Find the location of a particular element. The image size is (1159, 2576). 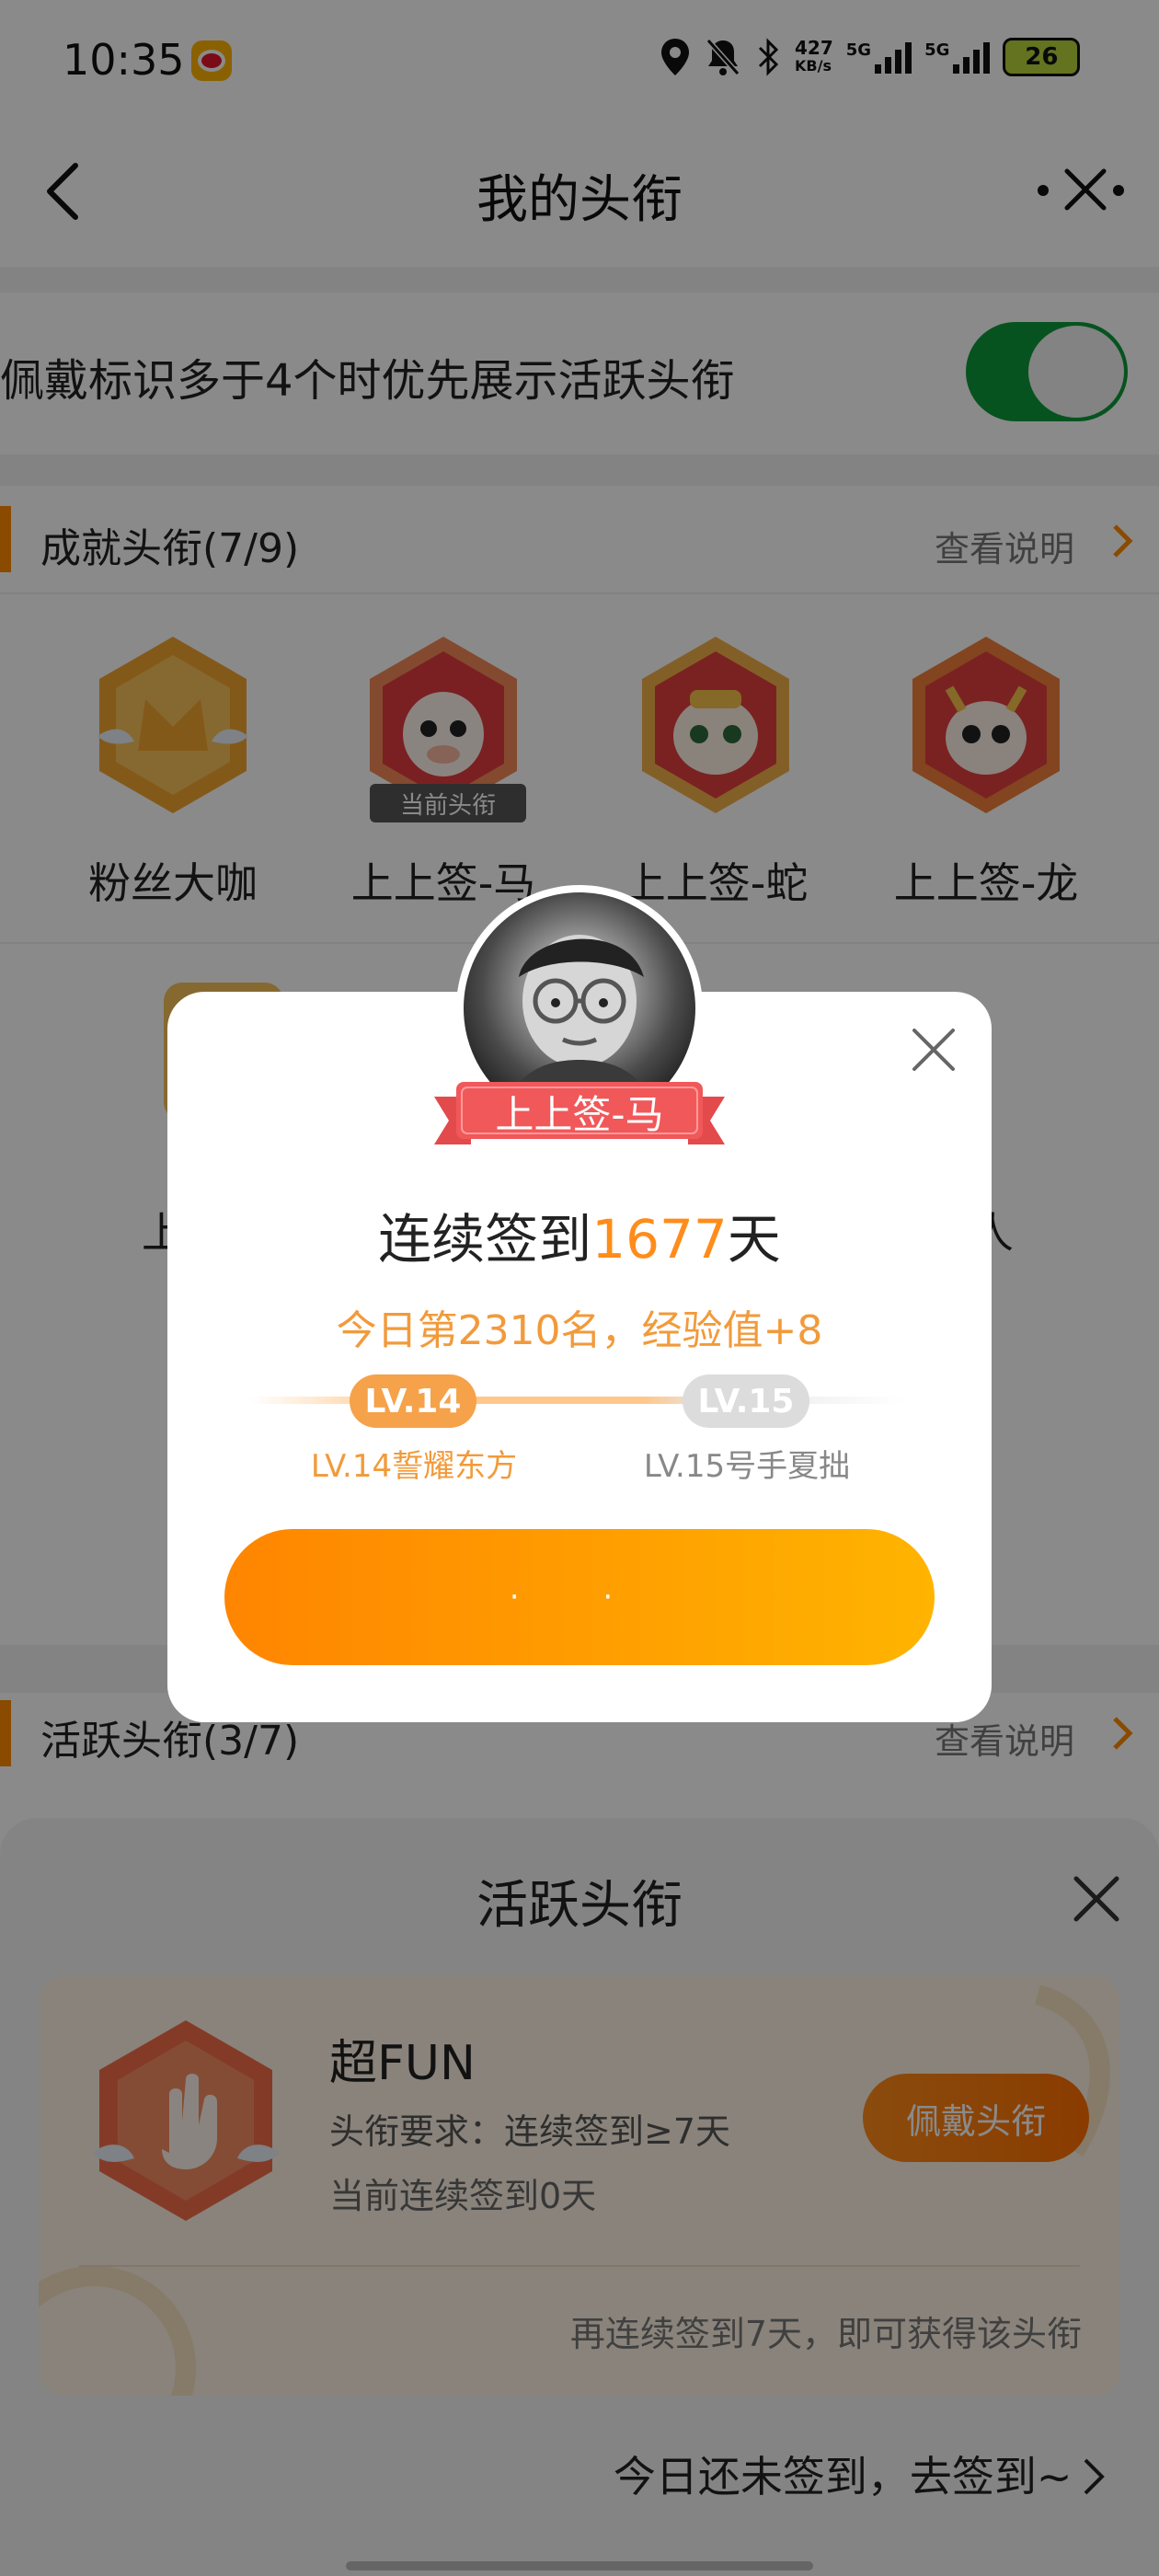

rank-text: 今日第2310名，经验值+8 is located at coordinates (579, 1330).